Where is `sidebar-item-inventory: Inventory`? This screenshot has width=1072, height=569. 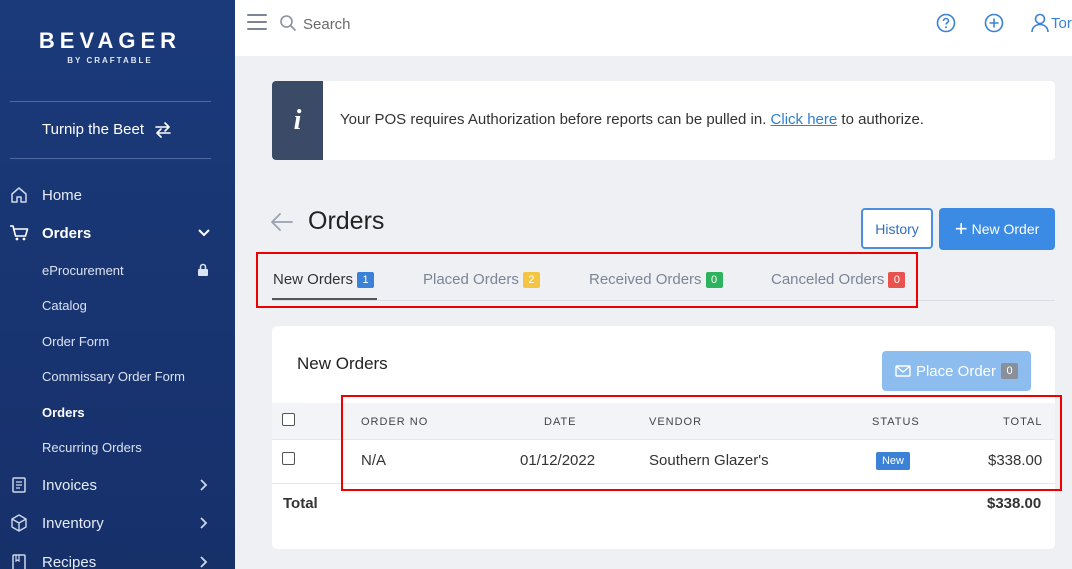 sidebar-item-inventory: Inventory is located at coordinates (117, 523).